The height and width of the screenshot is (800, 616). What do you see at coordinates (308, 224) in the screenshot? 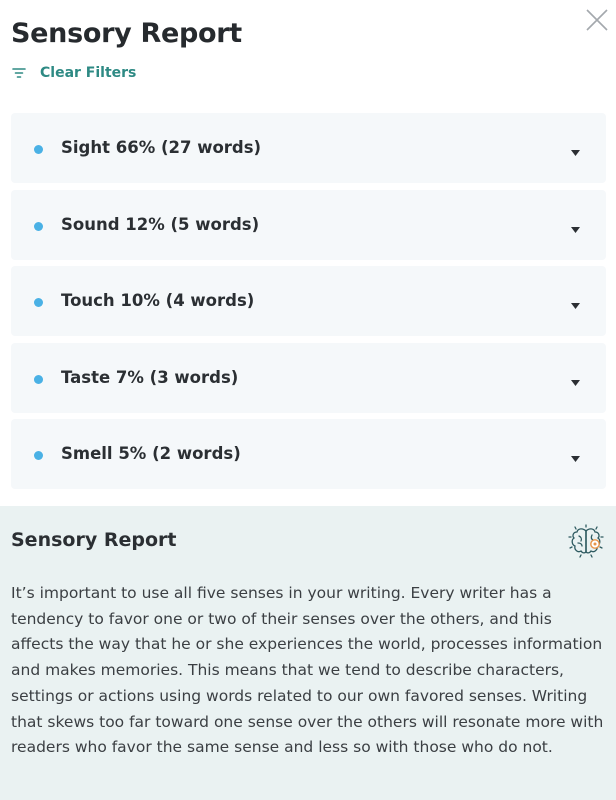
I see `sense-item-sound: Sound 12% (5 words)` at bounding box center [308, 224].